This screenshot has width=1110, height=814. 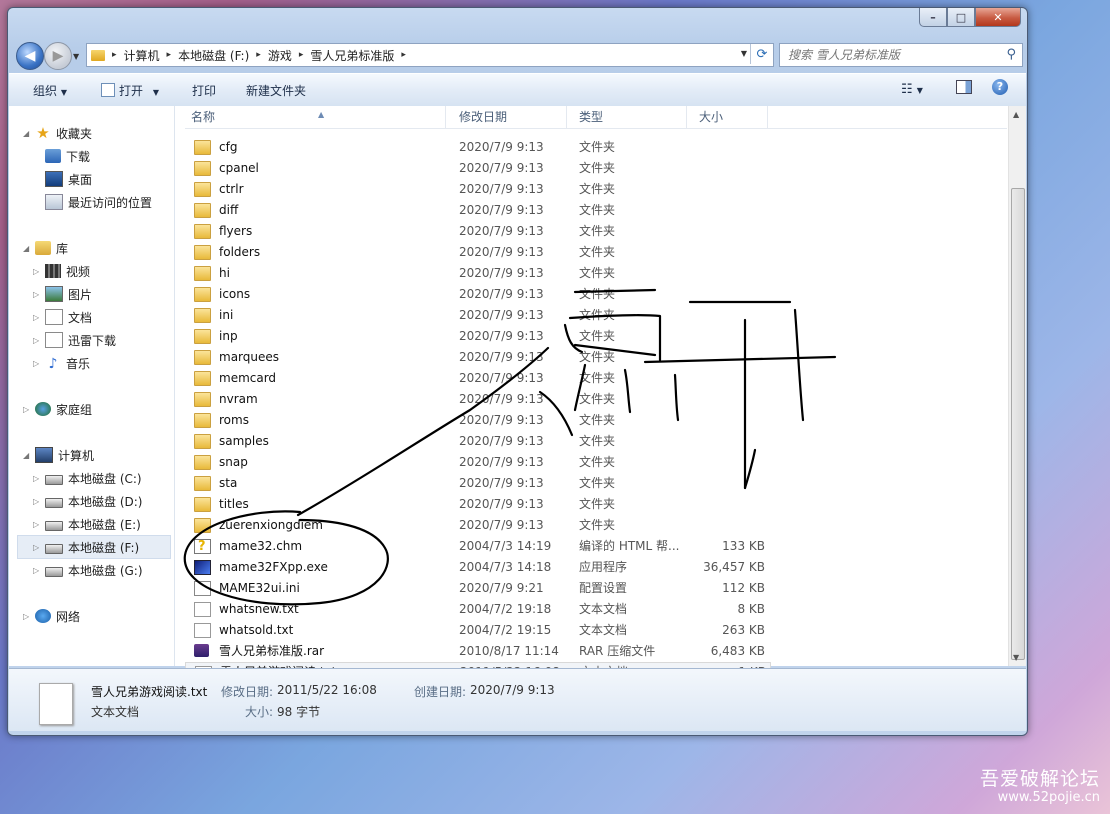 I want to click on search-box: ⚲, so click(x=901, y=55).